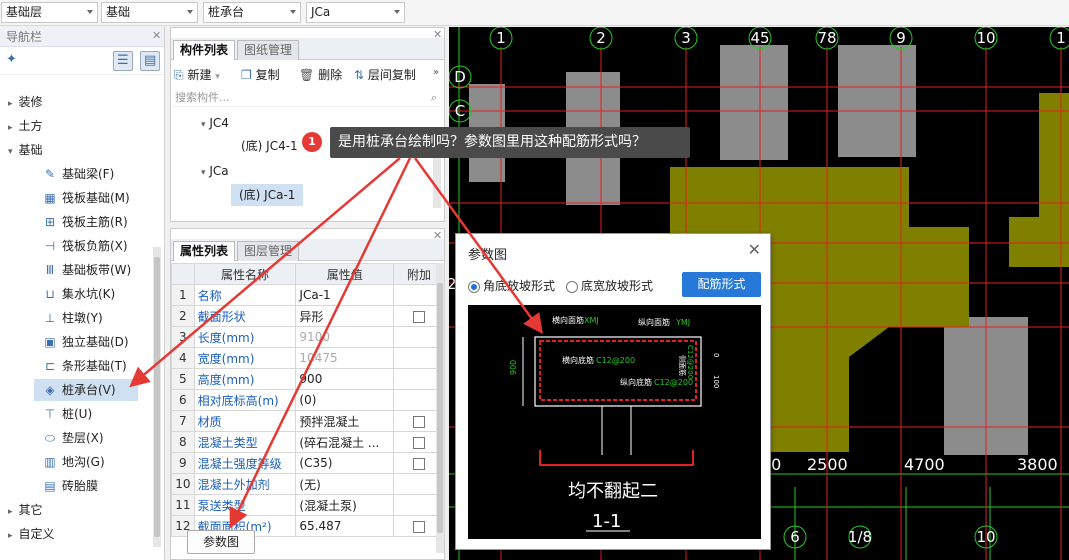 This screenshot has width=1069, height=560. What do you see at coordinates (89, 294) in the screenshot?
I see `nav-item-label: 集水坑(K)` at bounding box center [89, 294].